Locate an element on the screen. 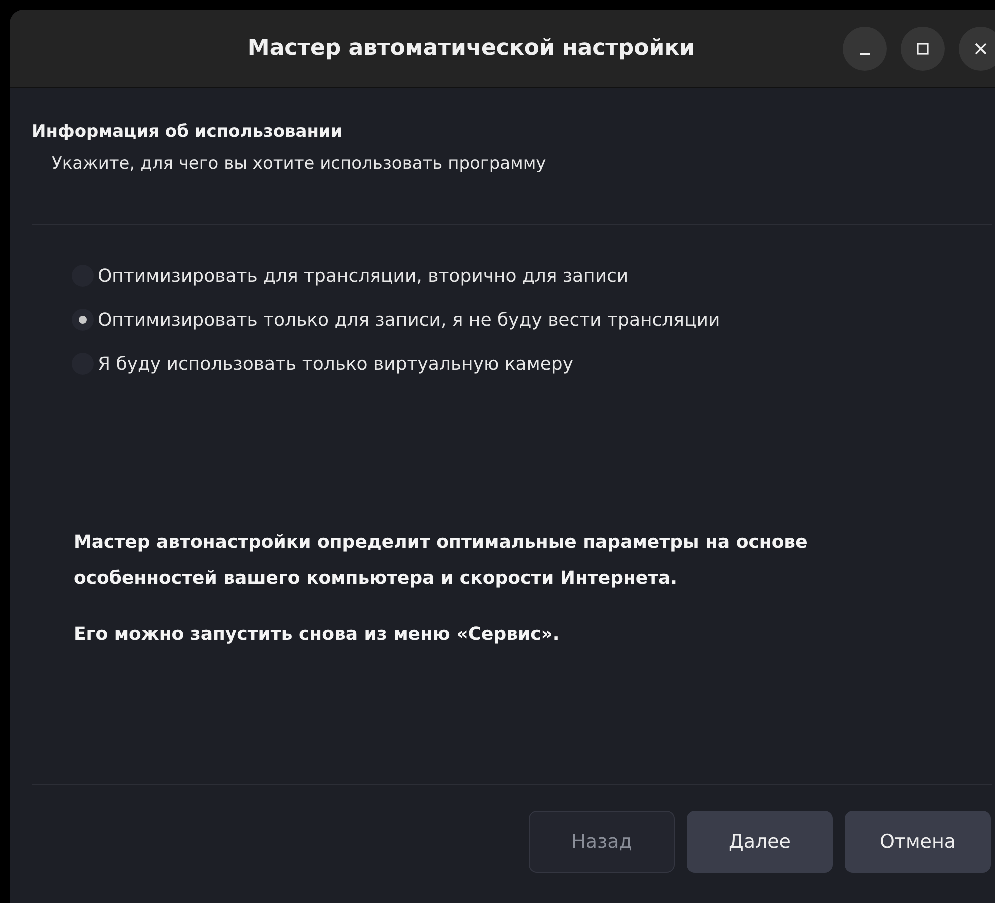  dialog-button: Отмена is located at coordinates (918, 842).